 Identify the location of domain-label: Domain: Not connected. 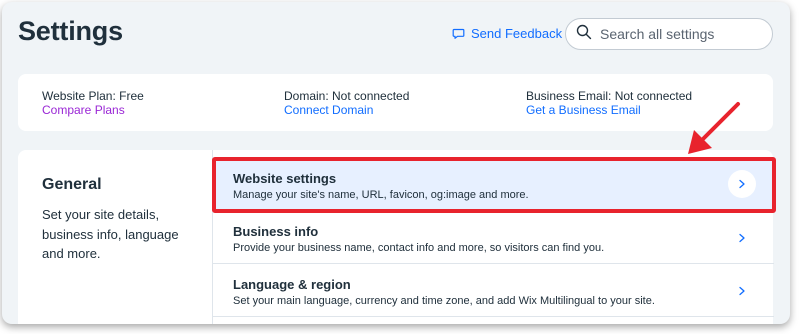
(347, 96).